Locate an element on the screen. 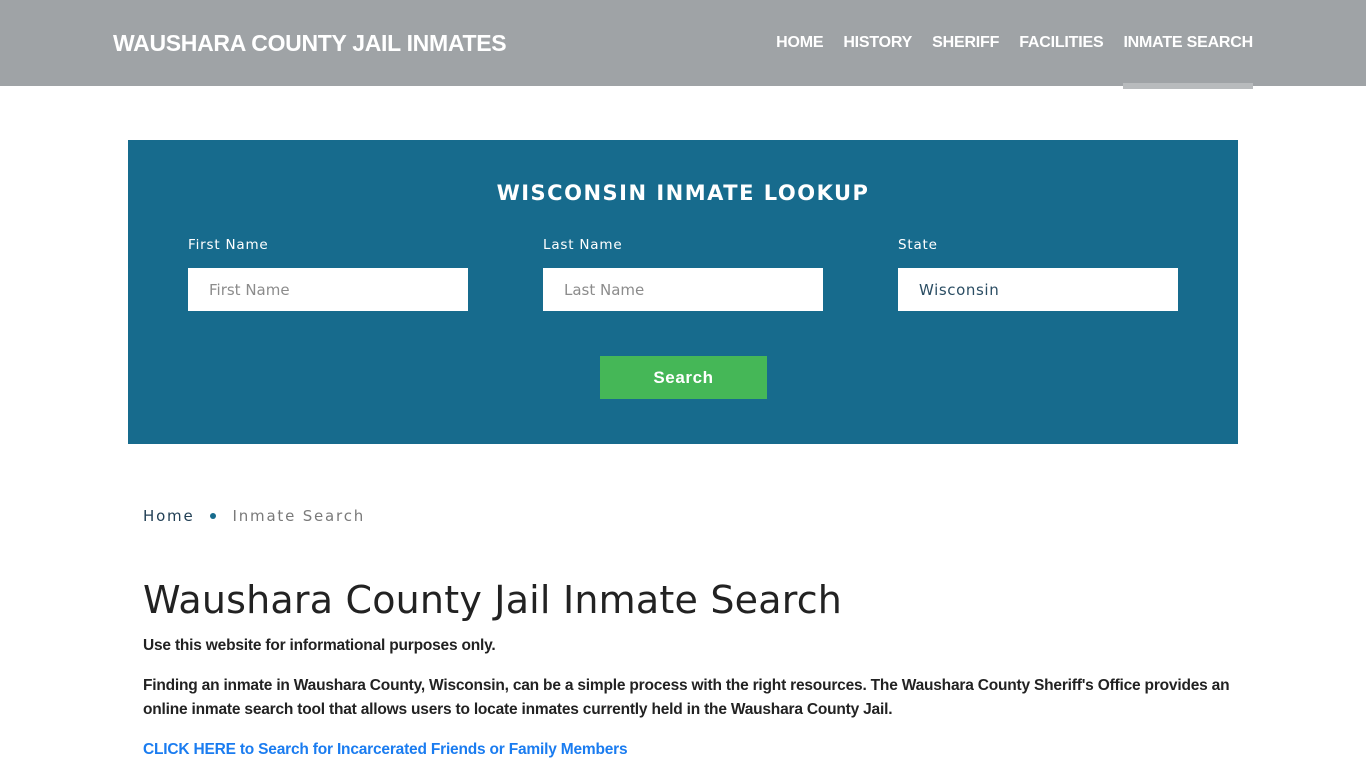 The image size is (1366, 768). nav-home: HOME is located at coordinates (799, 43).